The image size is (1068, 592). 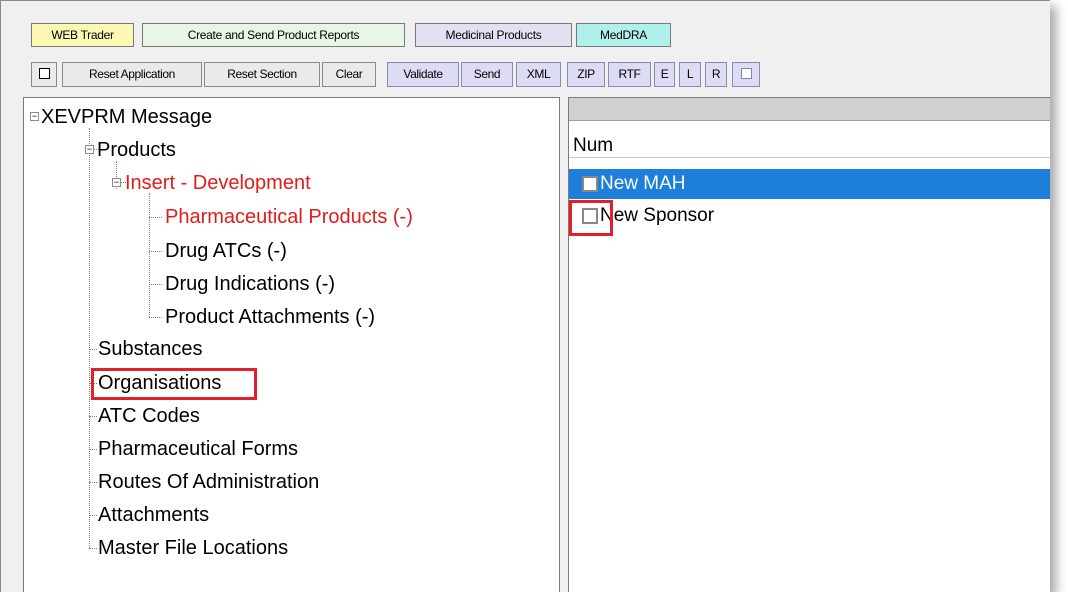 I want to click on tree-node-drug-indications: Drug Indications (-), so click(x=250, y=284).